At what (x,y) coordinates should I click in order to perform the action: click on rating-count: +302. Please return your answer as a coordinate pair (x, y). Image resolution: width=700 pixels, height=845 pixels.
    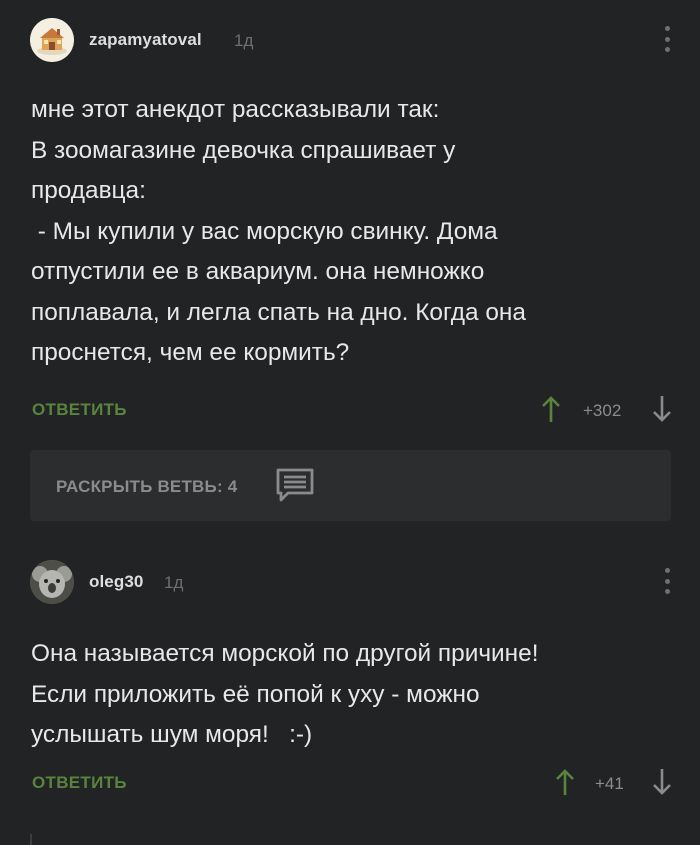
    Looking at the image, I should click on (602, 410).